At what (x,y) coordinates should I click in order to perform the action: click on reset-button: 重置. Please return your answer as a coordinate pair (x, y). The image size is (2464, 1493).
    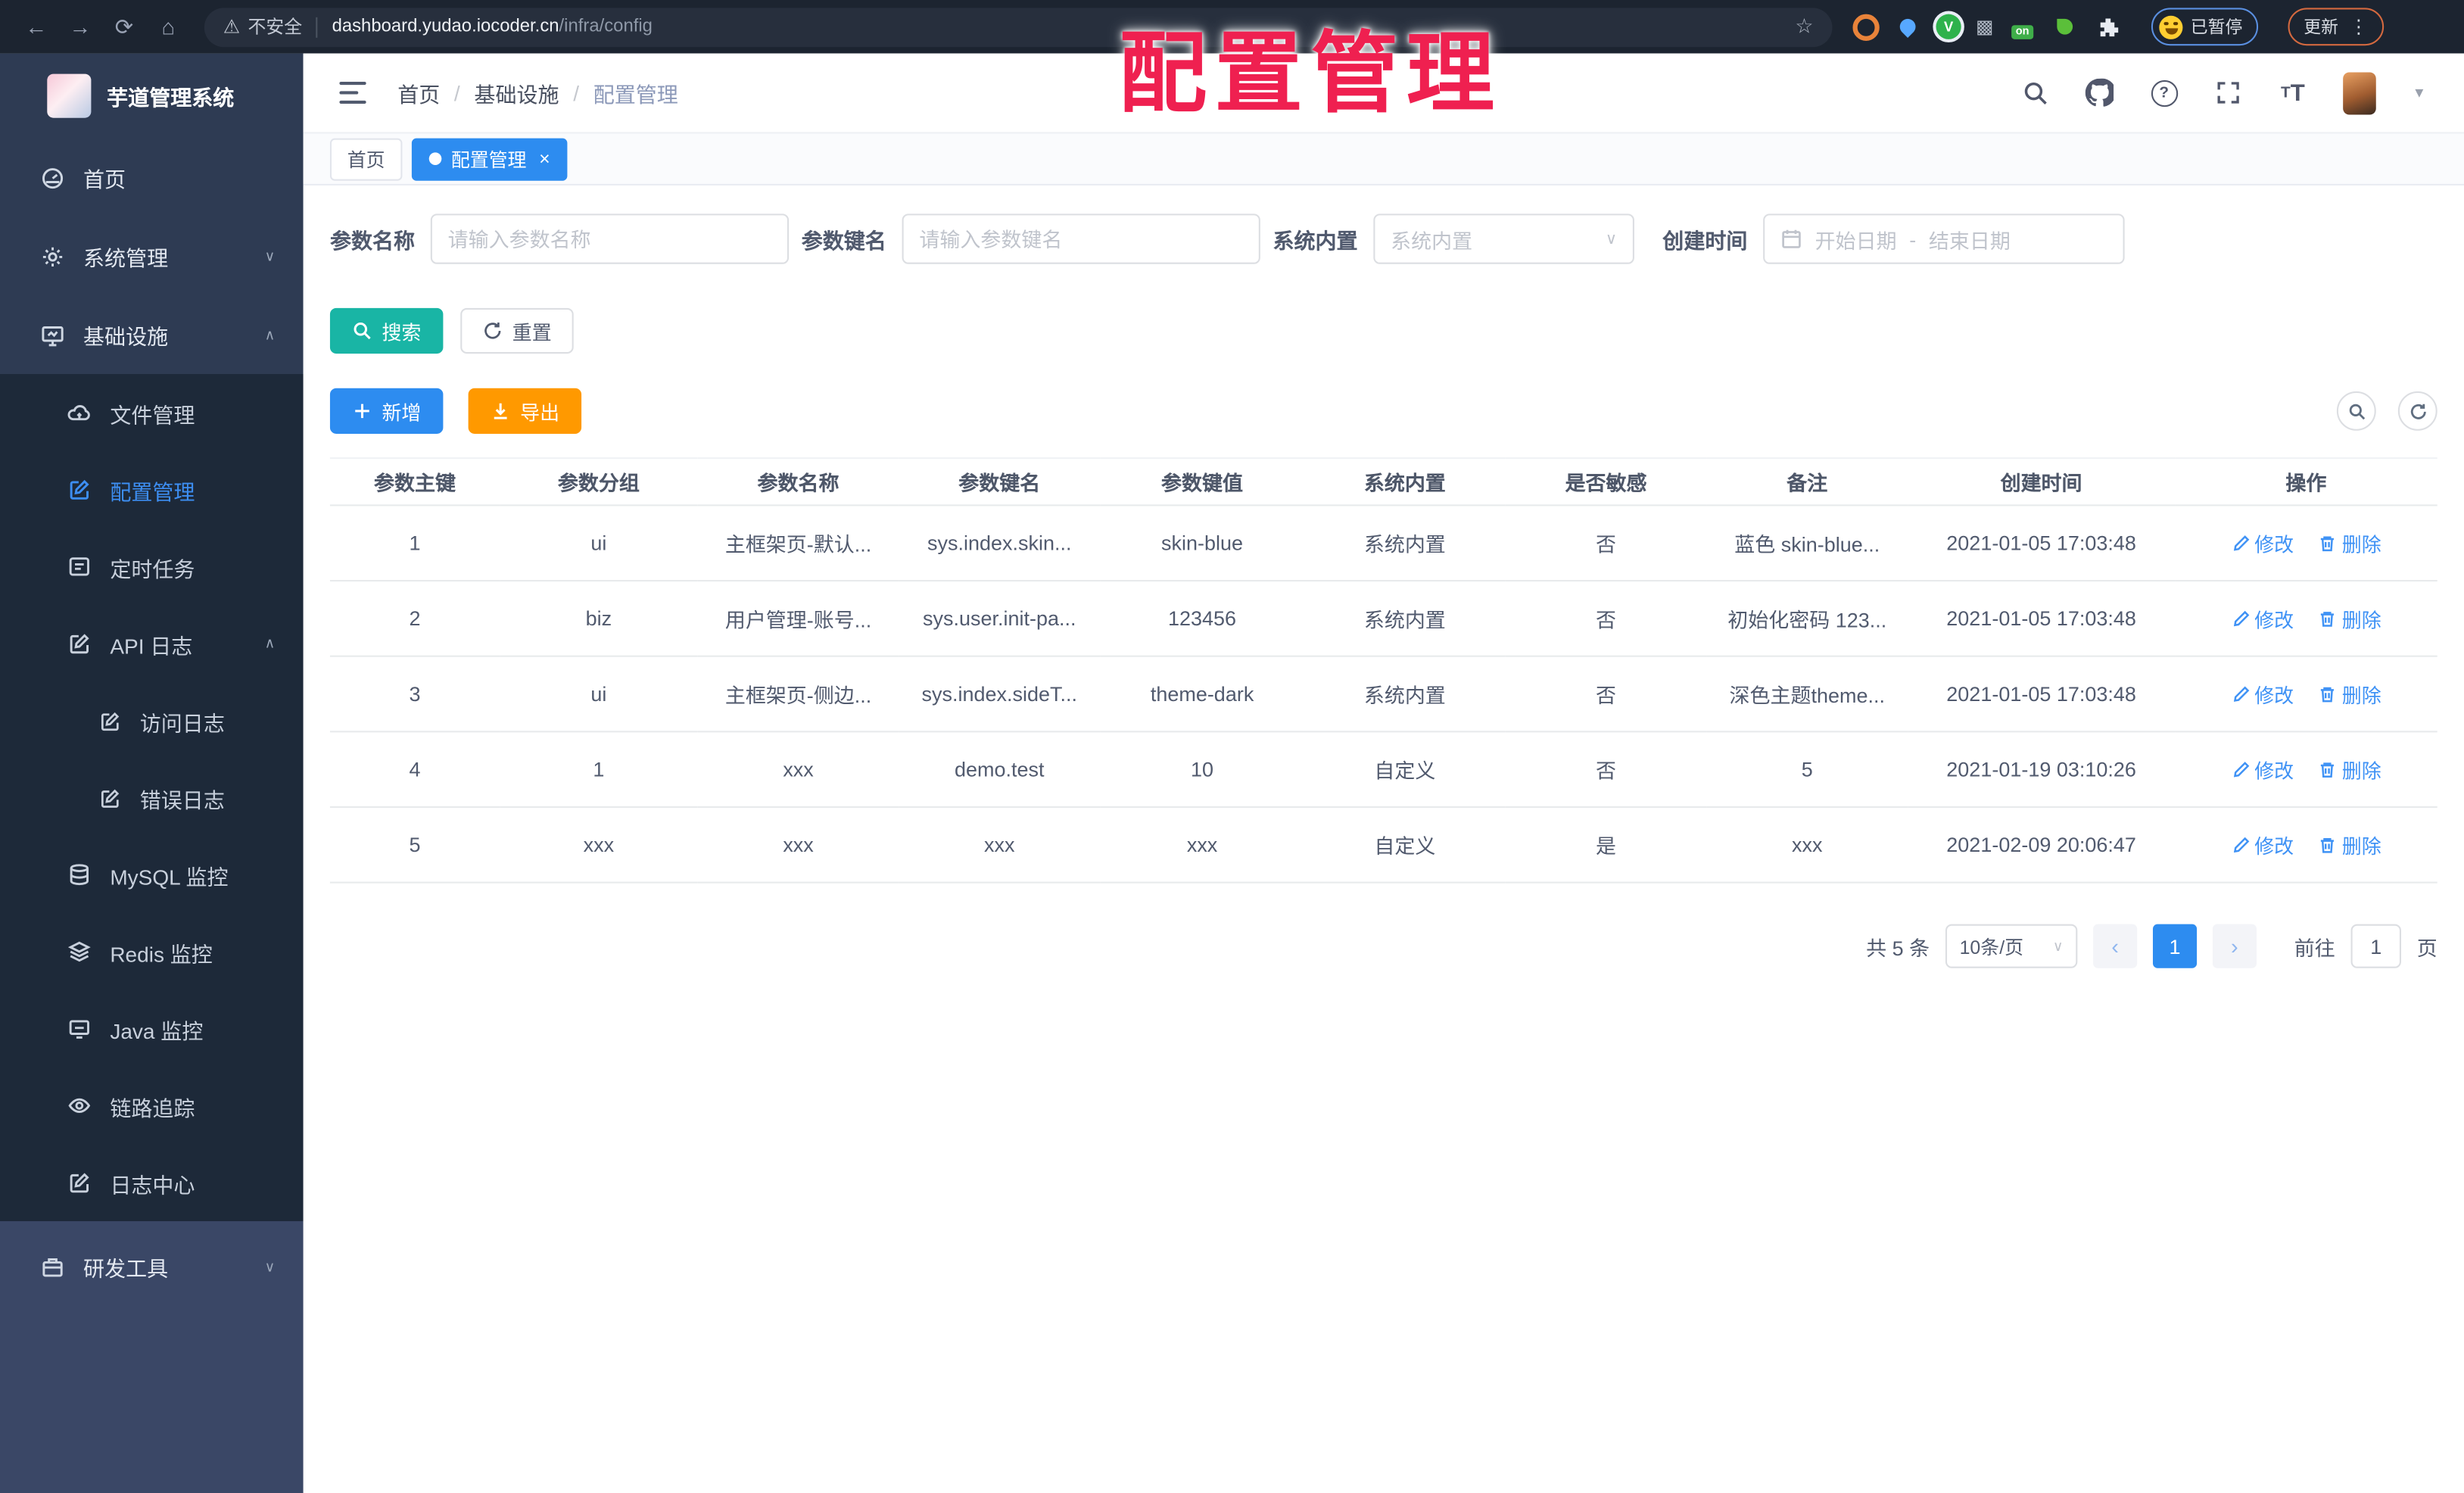
    Looking at the image, I should click on (517, 331).